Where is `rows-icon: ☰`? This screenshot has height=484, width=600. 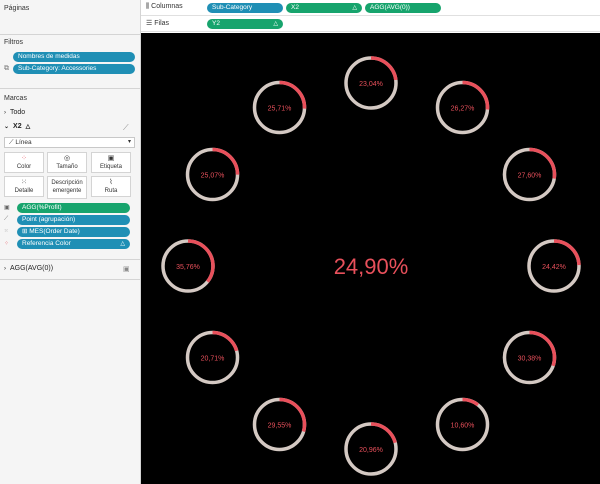 rows-icon: ☰ is located at coordinates (150, 23).